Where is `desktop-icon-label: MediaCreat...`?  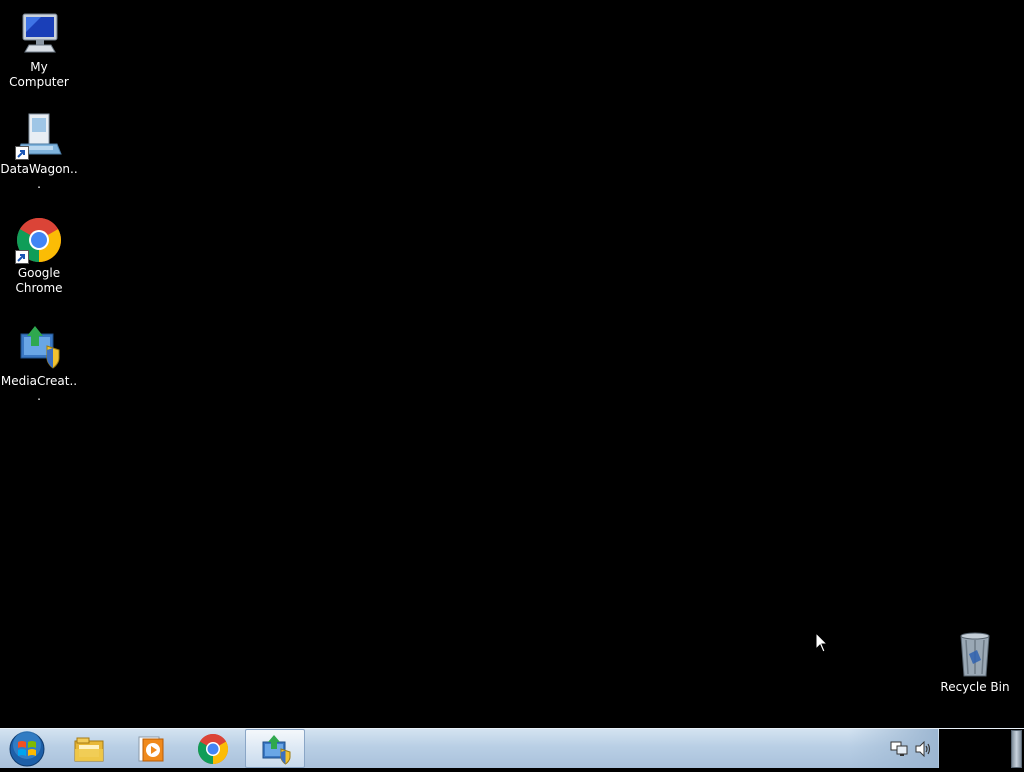
desktop-icon-label: MediaCreat... is located at coordinates (39, 388).